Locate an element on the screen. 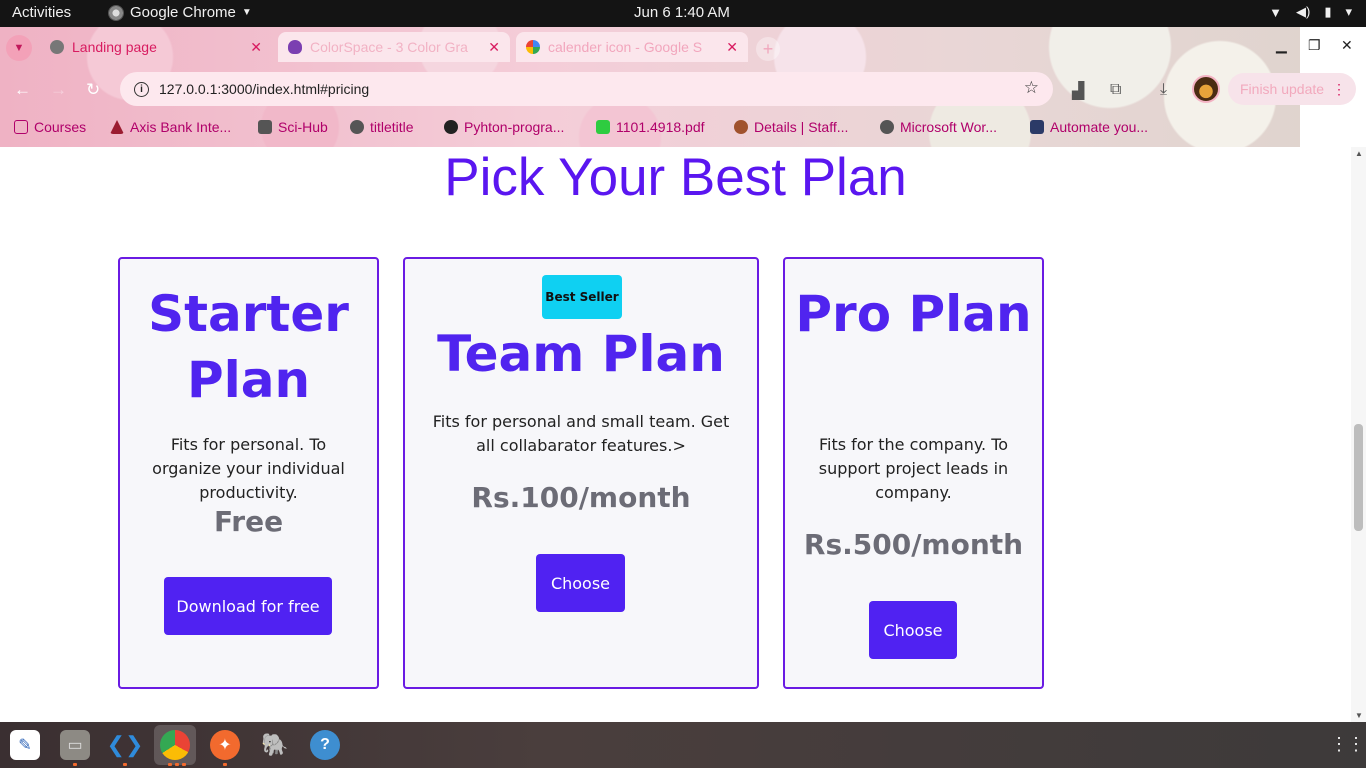  bookmark-label: 1101.4918.pdf is located at coordinates (660, 127).